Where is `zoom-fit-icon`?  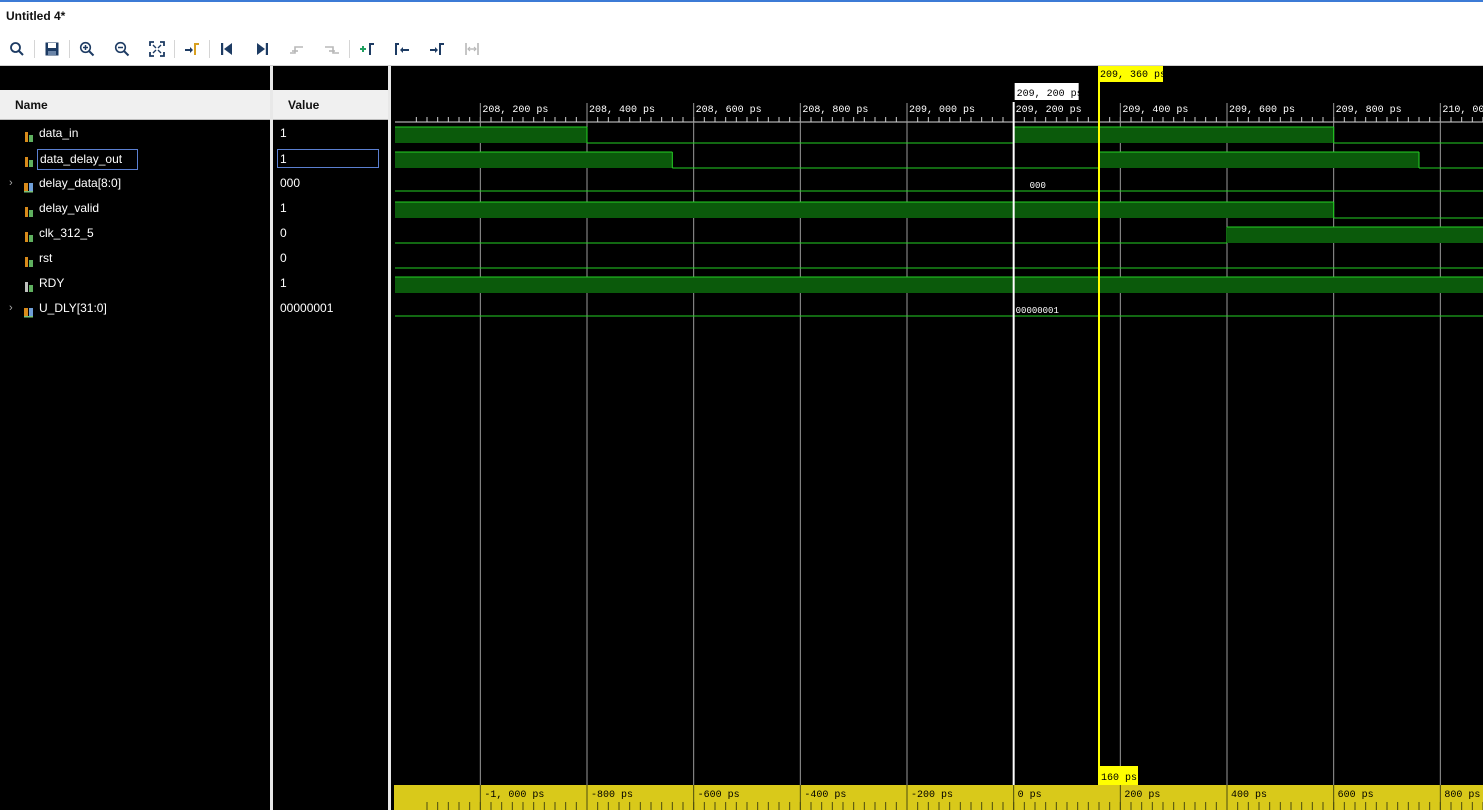 zoom-fit-icon is located at coordinates (157, 49).